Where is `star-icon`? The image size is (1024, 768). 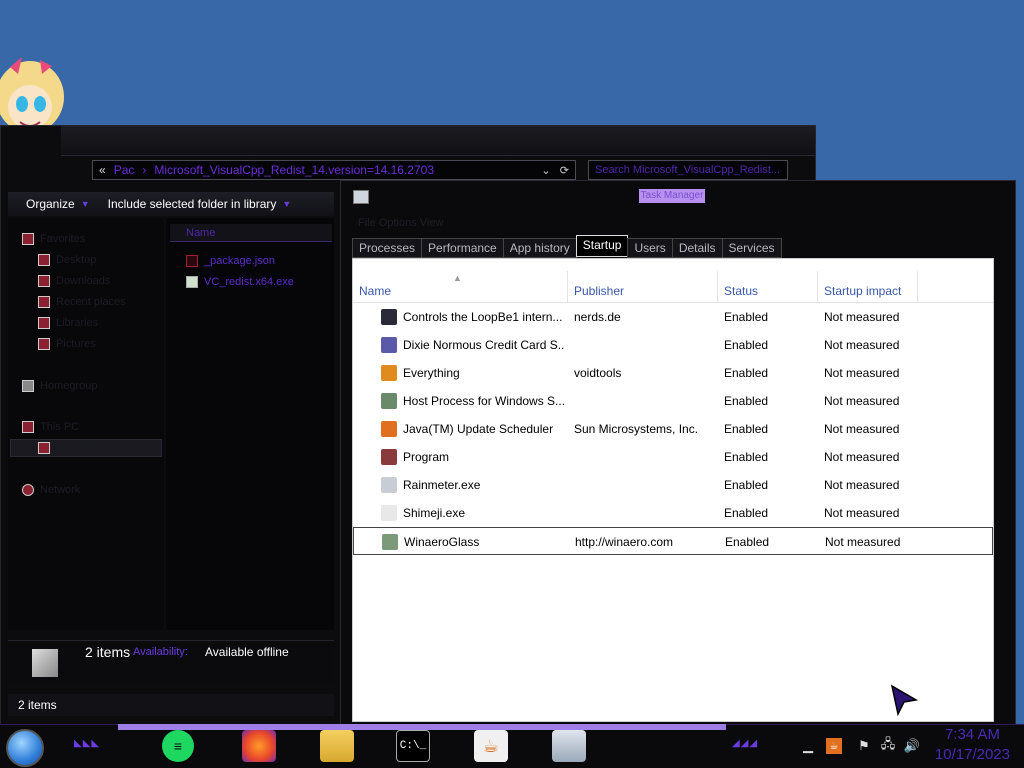
star-icon is located at coordinates (28, 239).